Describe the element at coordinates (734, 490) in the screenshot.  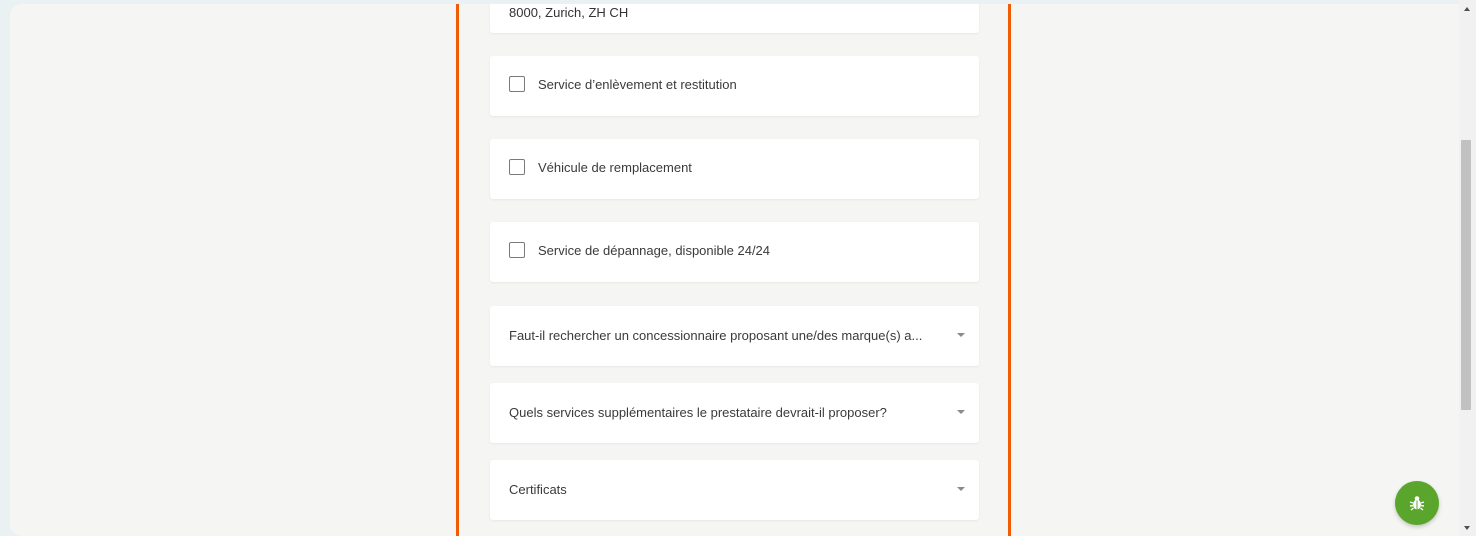
I see `certificates-select: Certificats` at that location.